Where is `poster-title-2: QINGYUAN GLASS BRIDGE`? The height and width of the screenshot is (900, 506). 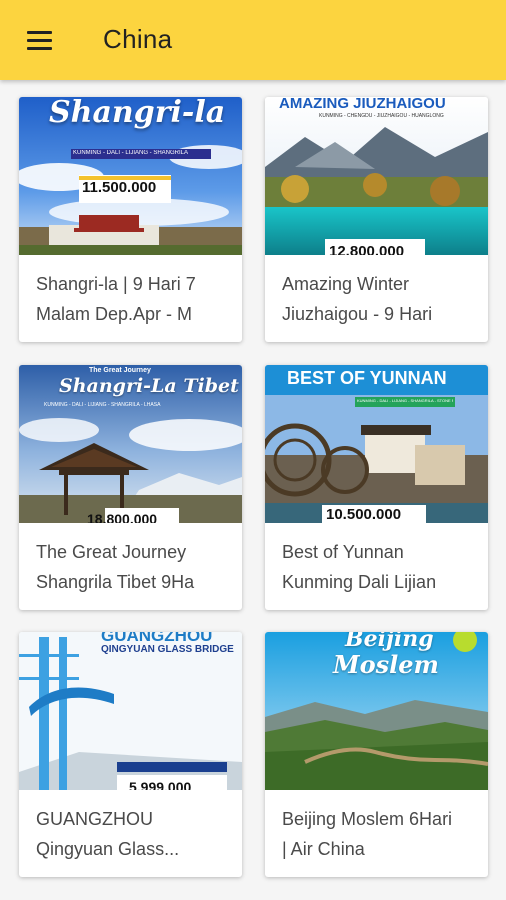 poster-title-2: QINGYUAN GLASS BRIDGE is located at coordinates (167, 649).